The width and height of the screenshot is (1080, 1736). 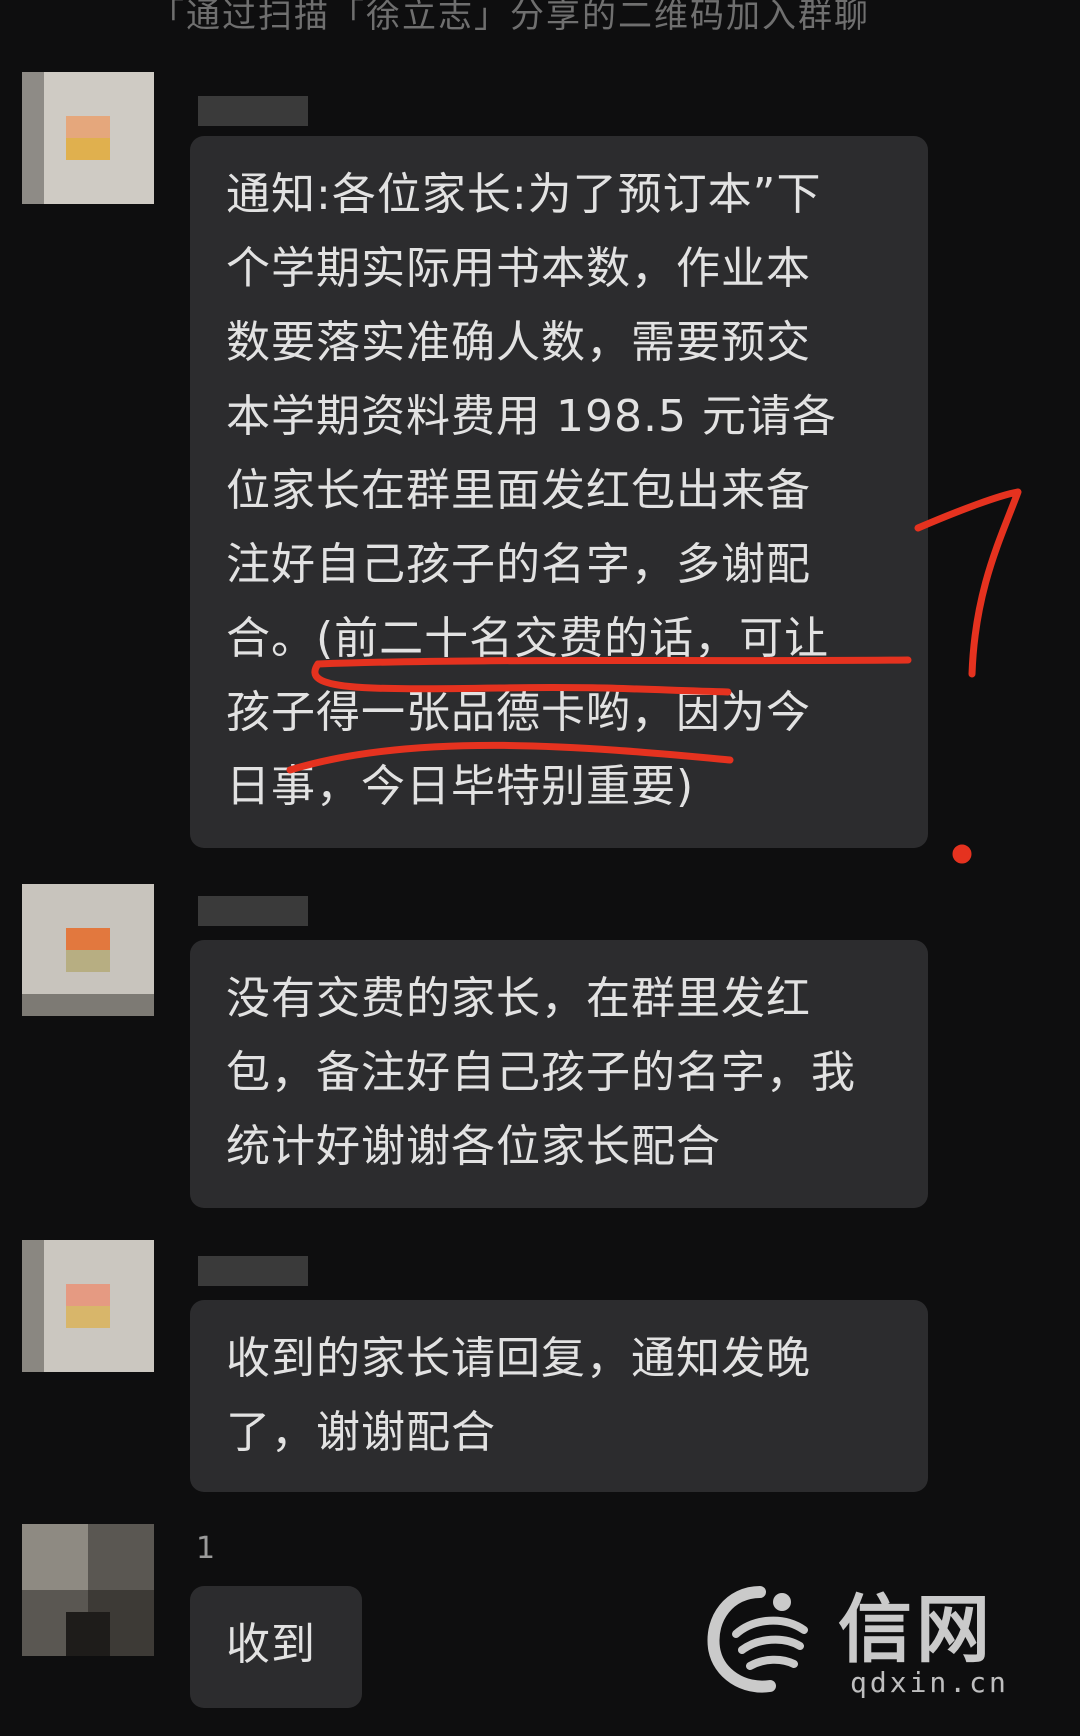 I want to click on message-line: 本学期资料费用 198.5 元请各, so click(x=531, y=416).